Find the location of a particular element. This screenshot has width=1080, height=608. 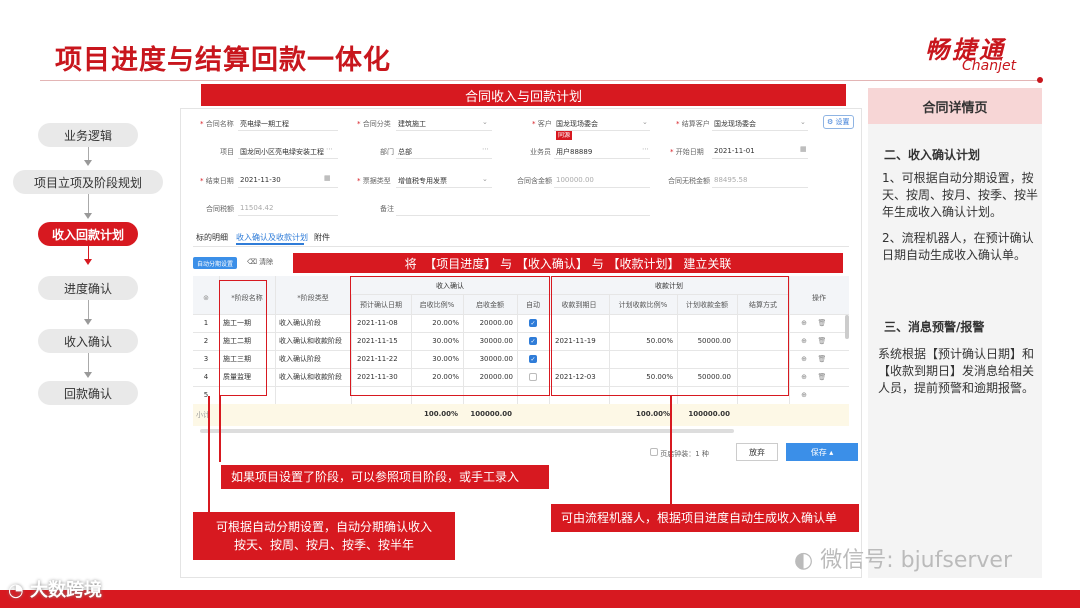

row-number: 4 is located at coordinates (206, 377).